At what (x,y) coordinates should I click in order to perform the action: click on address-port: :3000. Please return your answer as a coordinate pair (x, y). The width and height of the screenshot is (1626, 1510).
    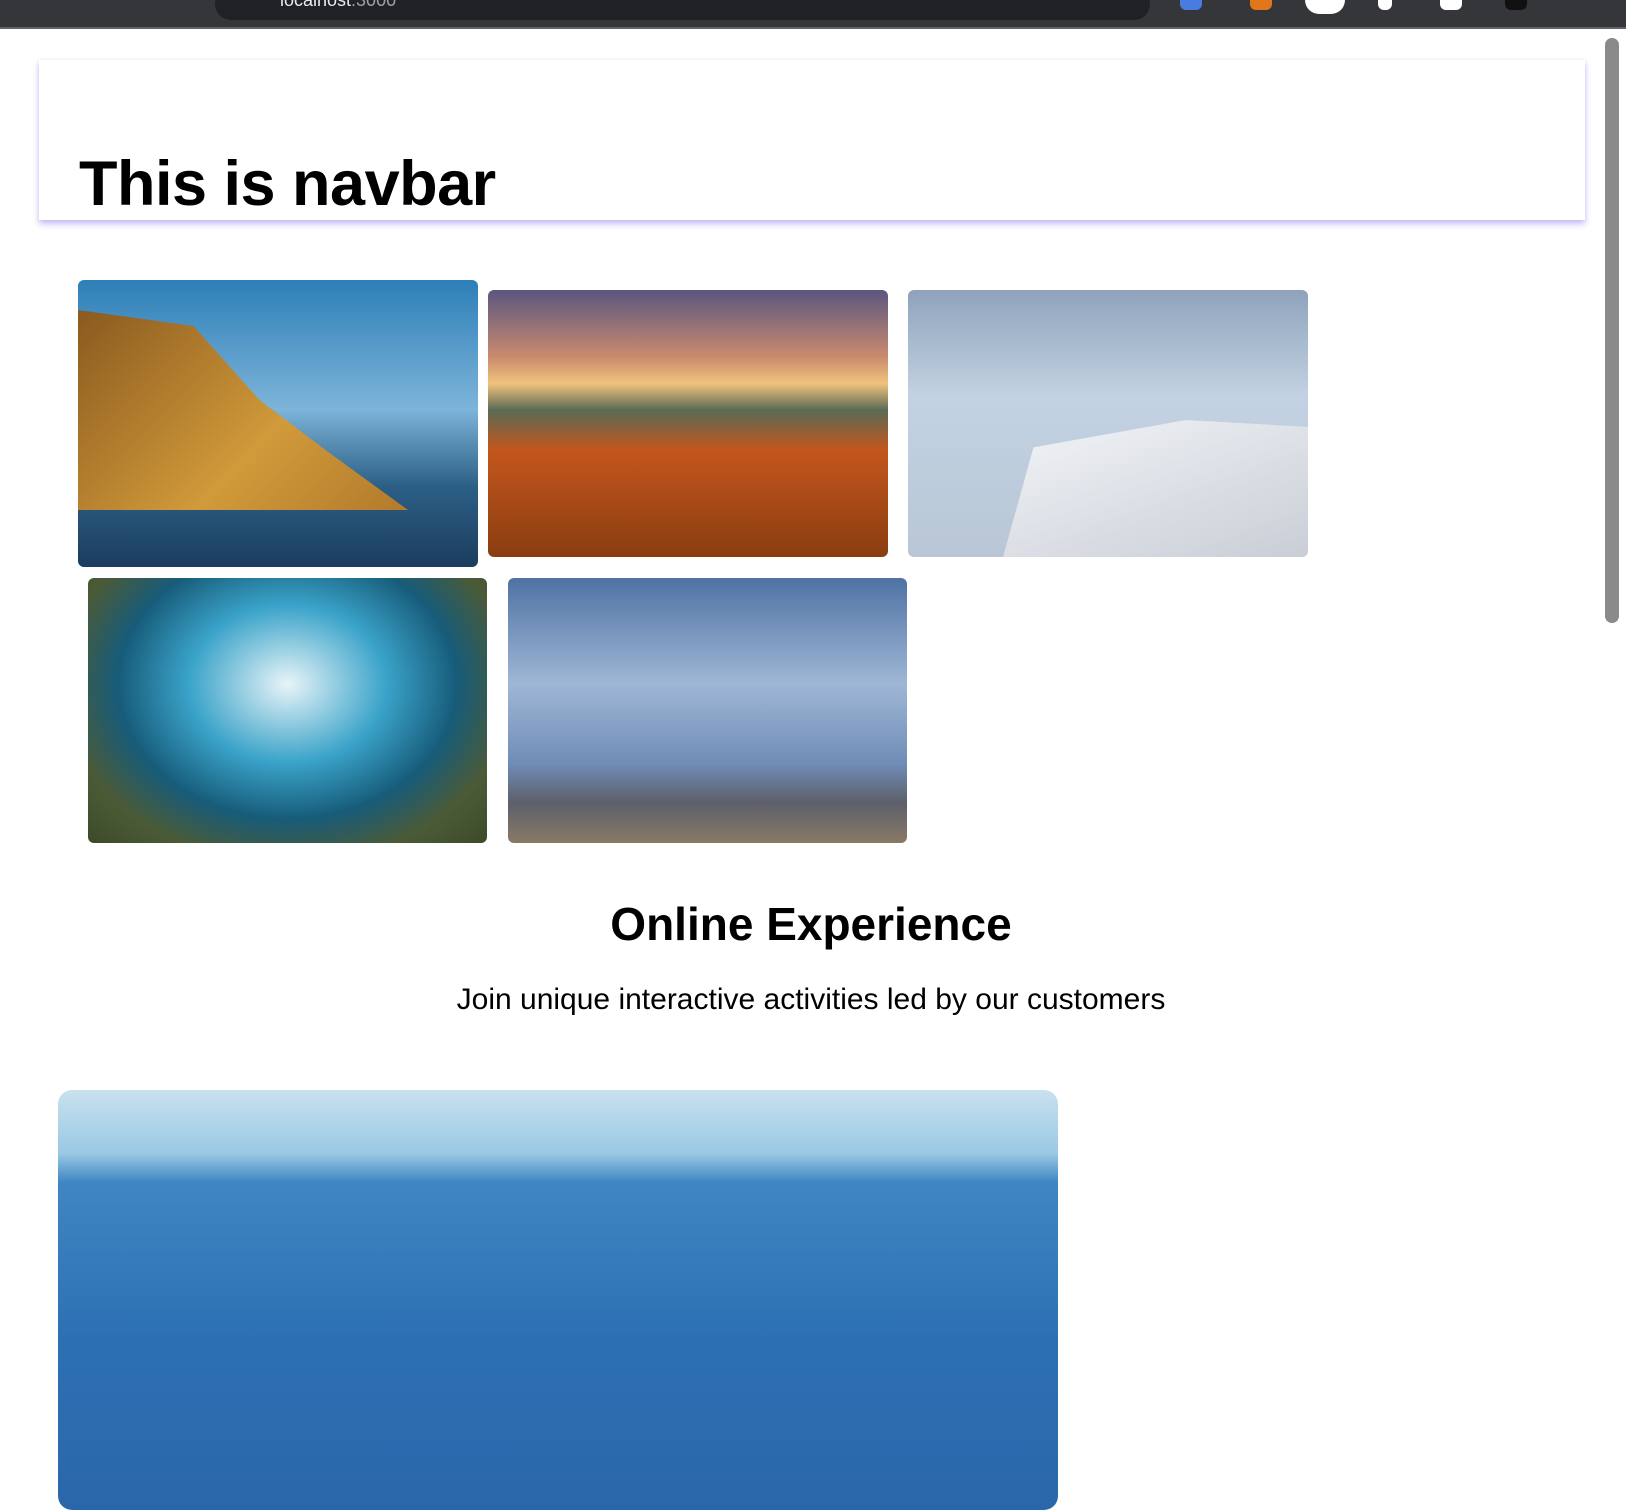
    Looking at the image, I should click on (374, 5).